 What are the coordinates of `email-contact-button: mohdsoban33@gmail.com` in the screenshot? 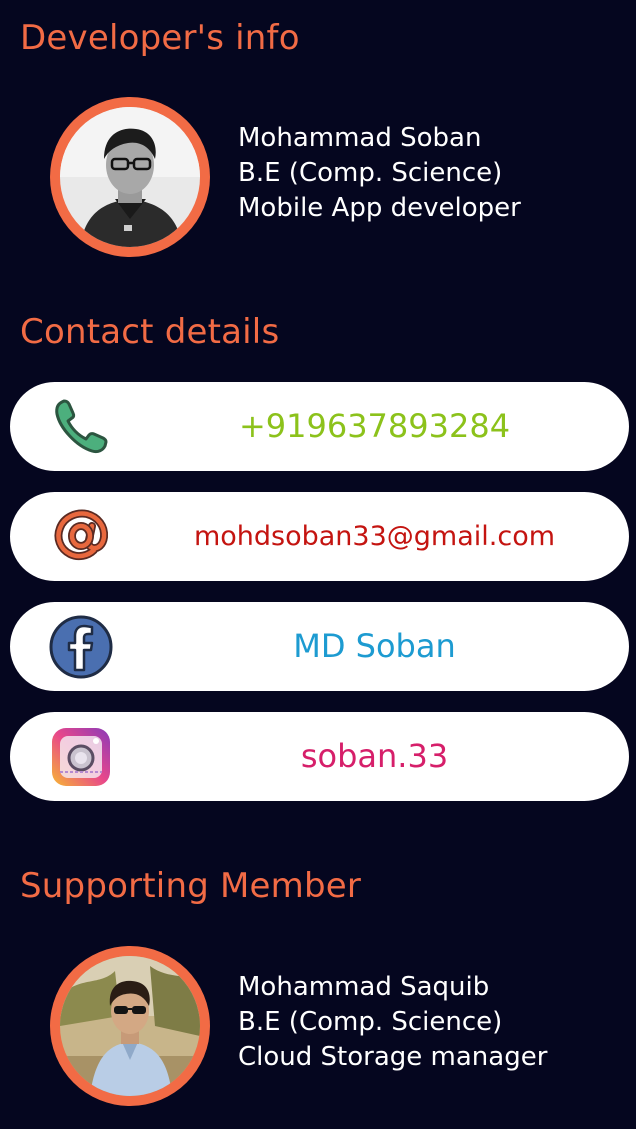 It's located at (319, 536).